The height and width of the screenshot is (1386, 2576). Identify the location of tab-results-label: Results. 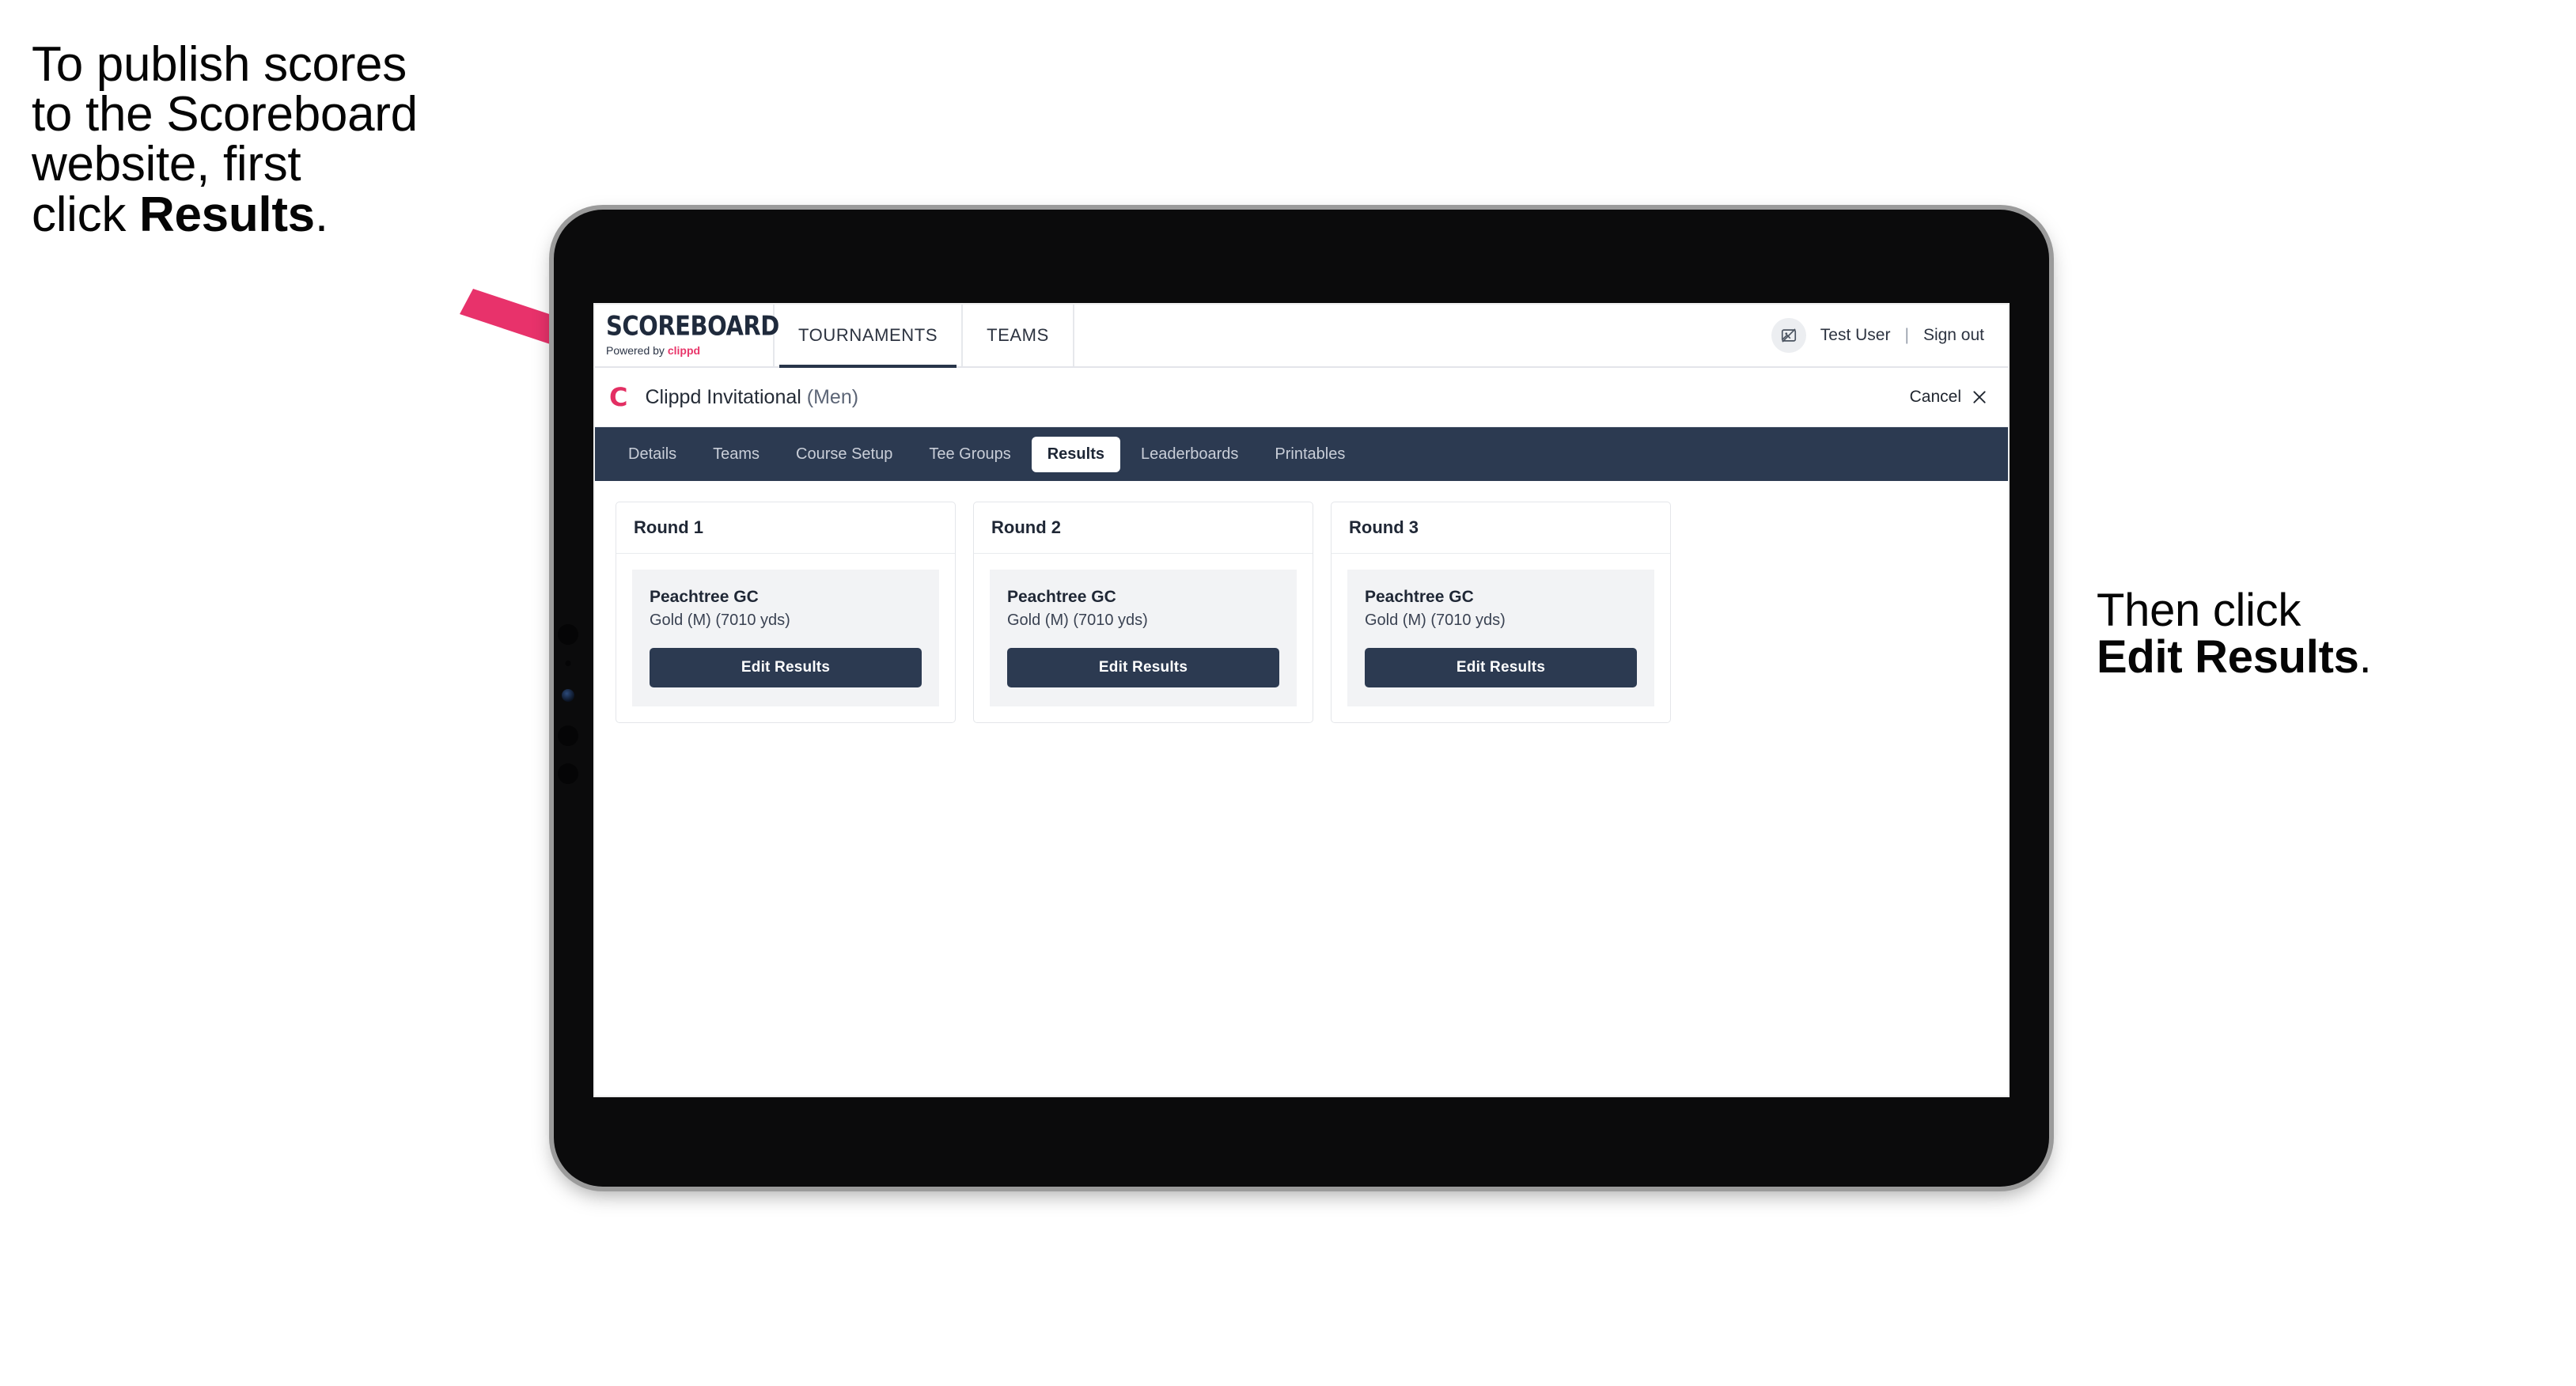
(1075, 454).